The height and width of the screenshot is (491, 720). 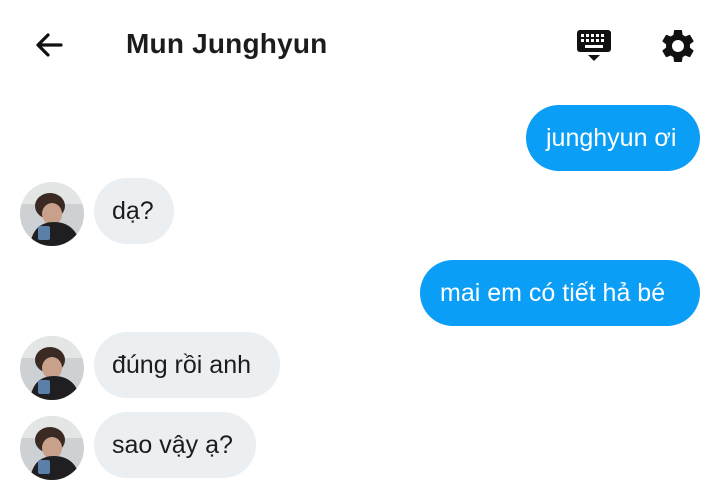 I want to click on message-bubble-incoming: dạ?, so click(x=134, y=211).